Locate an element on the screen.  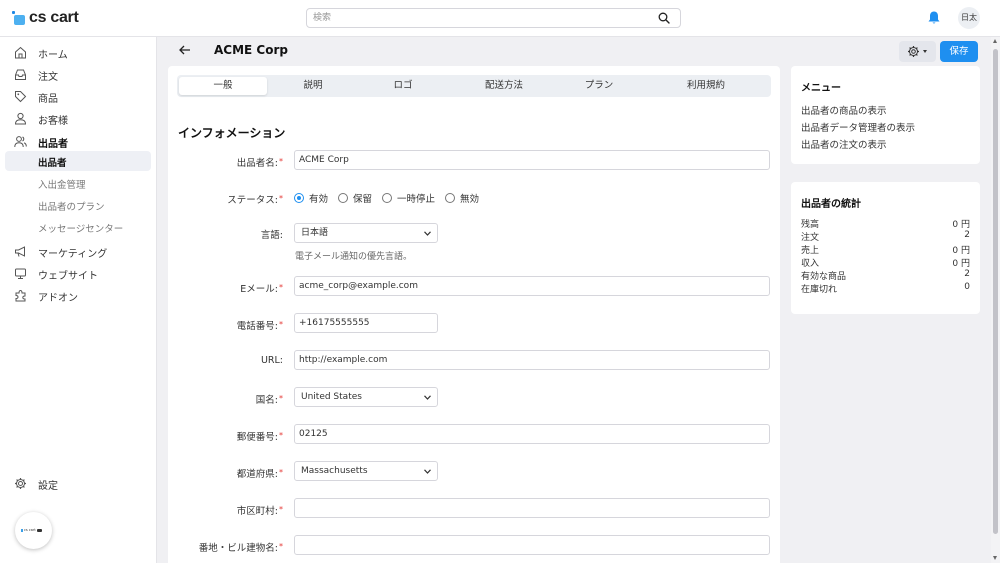
language-button: 日太 is located at coordinates (969, 18).